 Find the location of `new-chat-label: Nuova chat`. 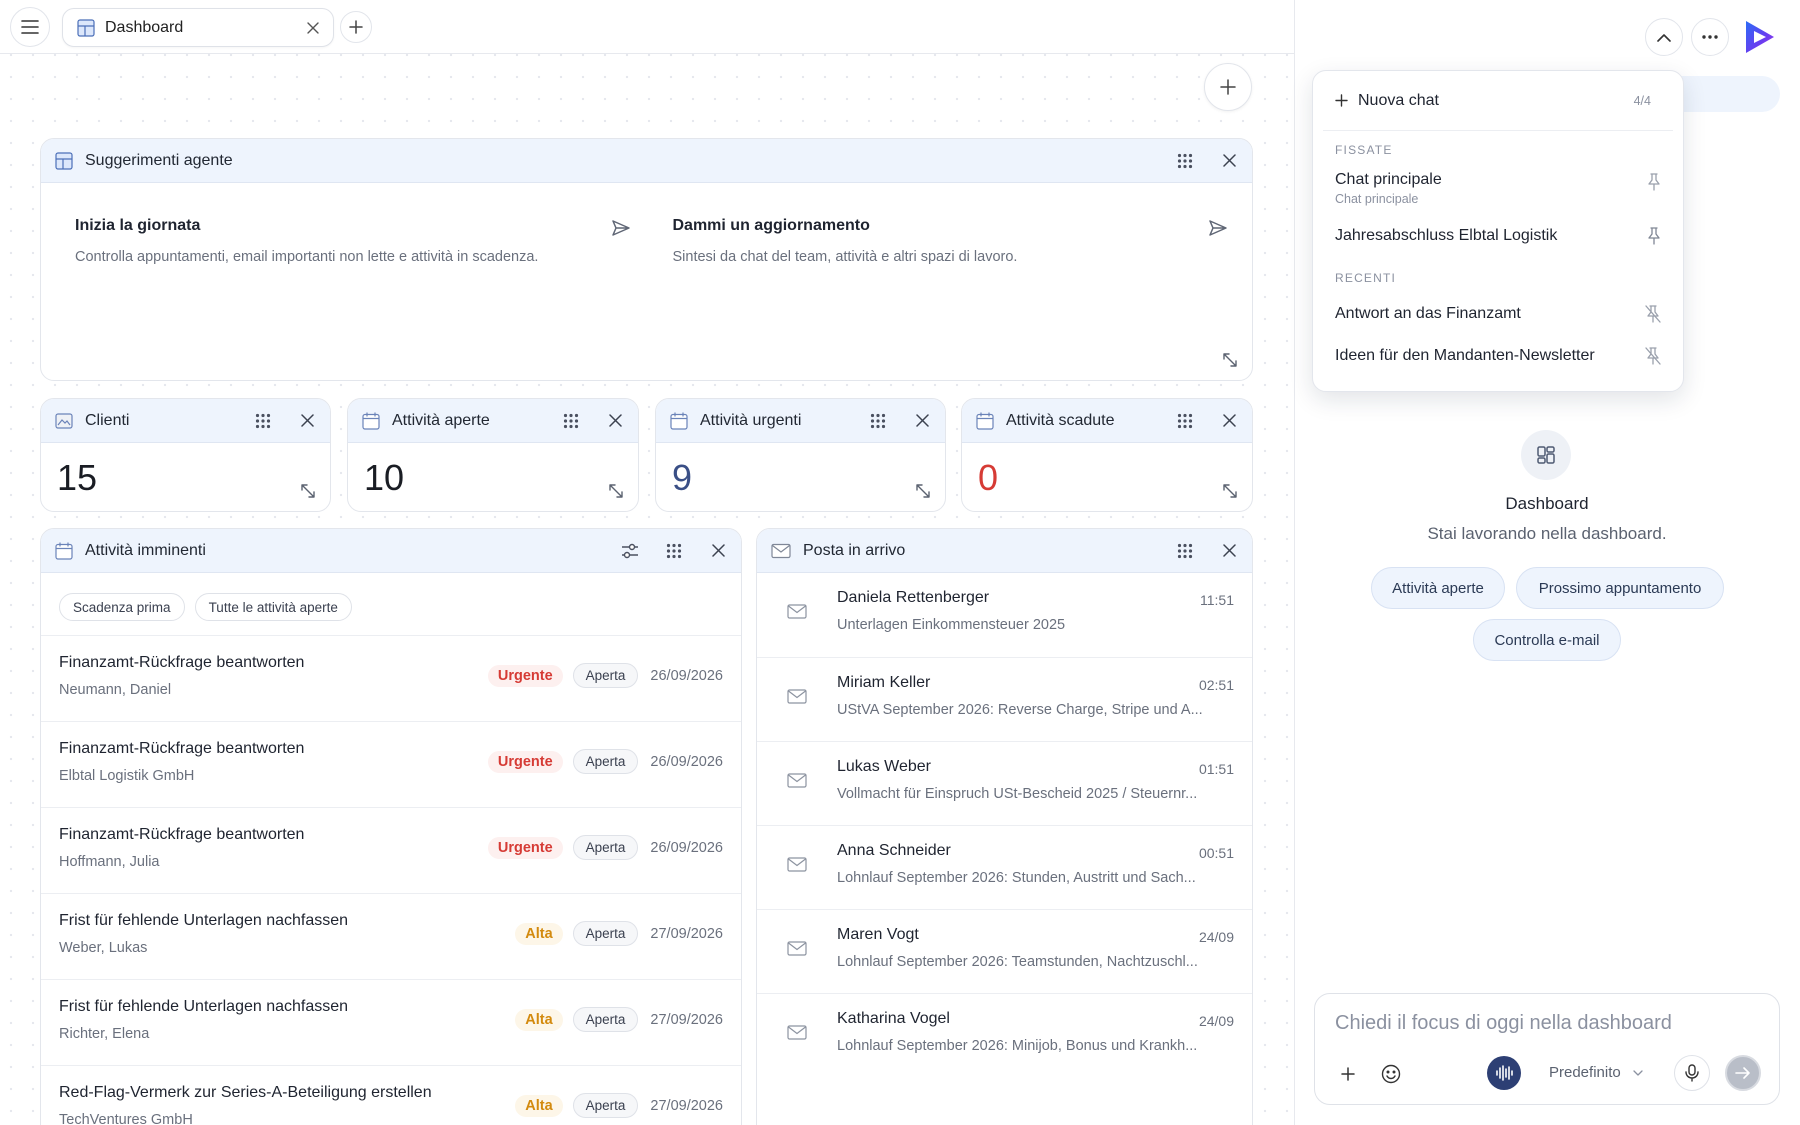

new-chat-label: Nuova chat is located at coordinates (1398, 100).